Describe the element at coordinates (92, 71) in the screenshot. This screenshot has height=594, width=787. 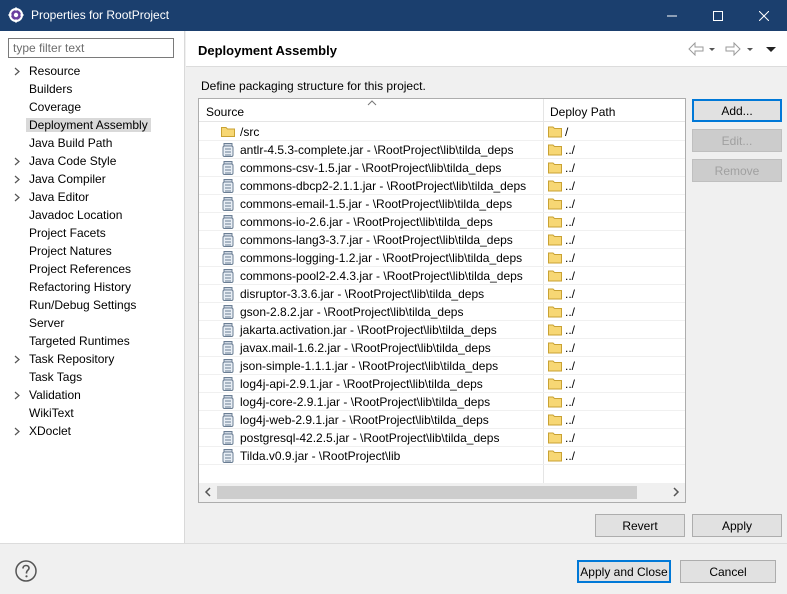
I see `tree-item: Resource` at that location.